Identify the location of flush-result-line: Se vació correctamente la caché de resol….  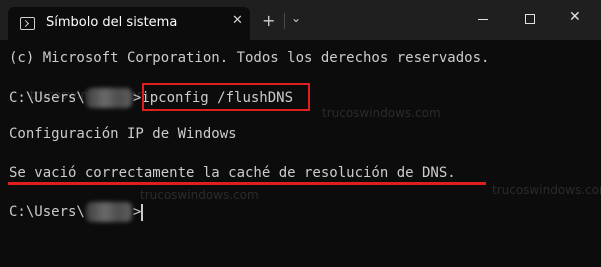
(232, 173).